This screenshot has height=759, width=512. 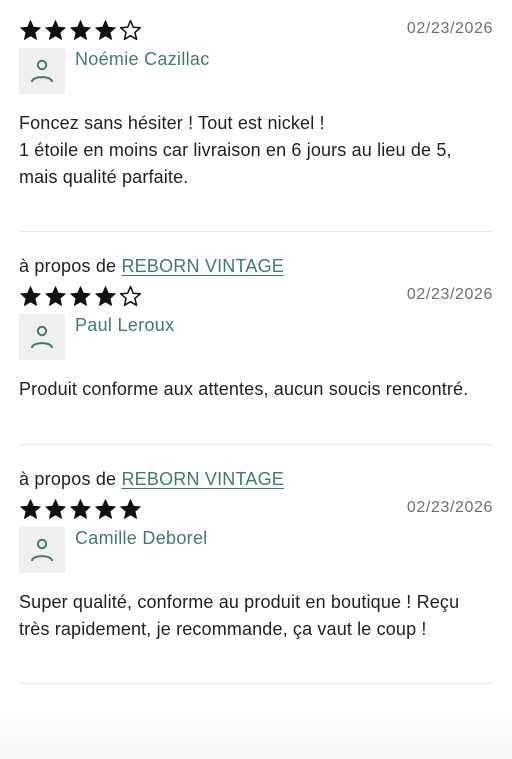 What do you see at coordinates (256, 550) in the screenshot?
I see `author-row: Camille Deborel` at bounding box center [256, 550].